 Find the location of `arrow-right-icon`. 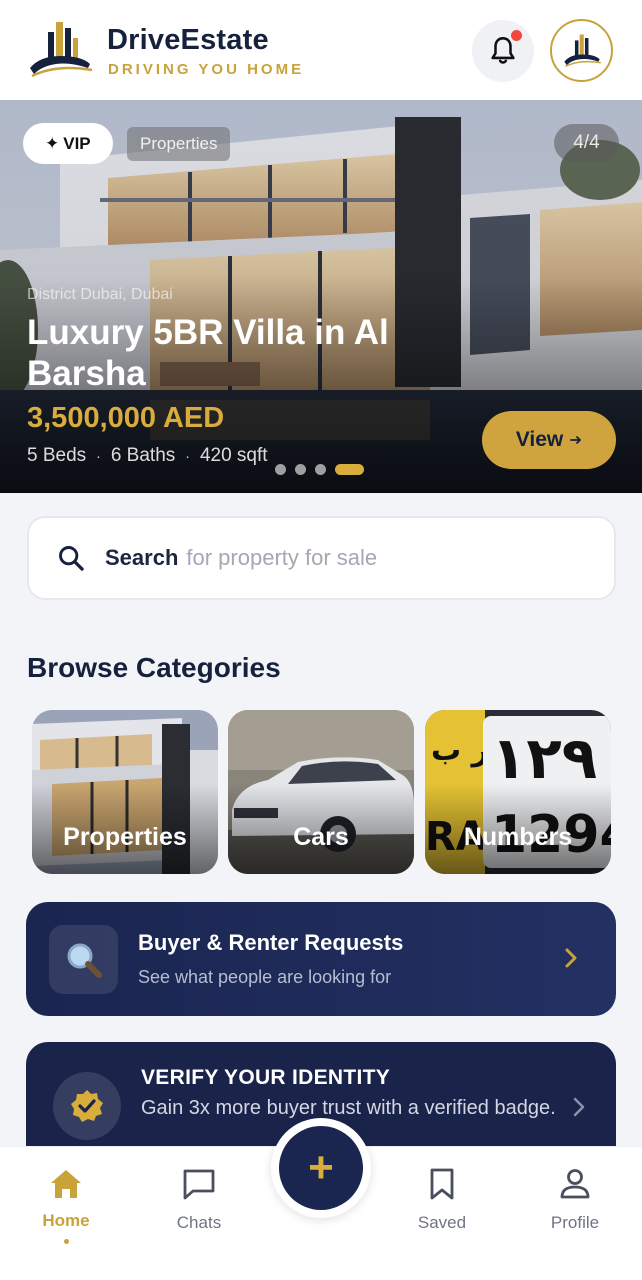

arrow-right-icon is located at coordinates (576, 440).